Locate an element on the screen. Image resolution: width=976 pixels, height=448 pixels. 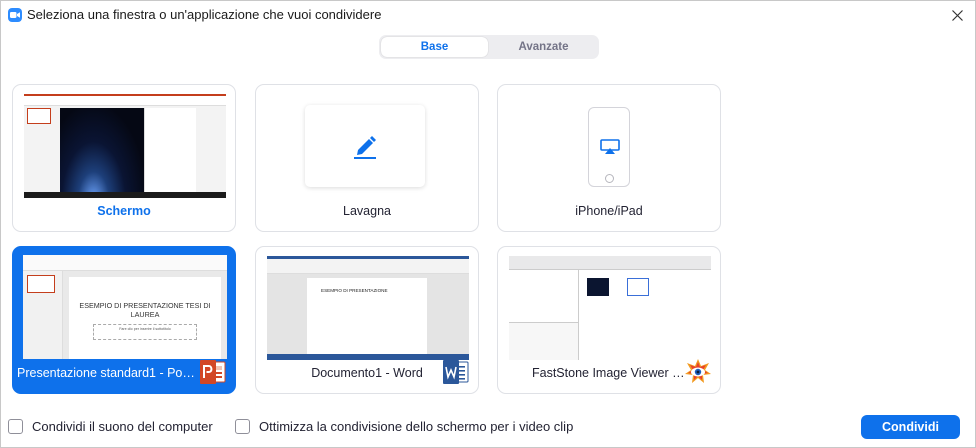
airplay-icon is located at coordinates (610, 146).